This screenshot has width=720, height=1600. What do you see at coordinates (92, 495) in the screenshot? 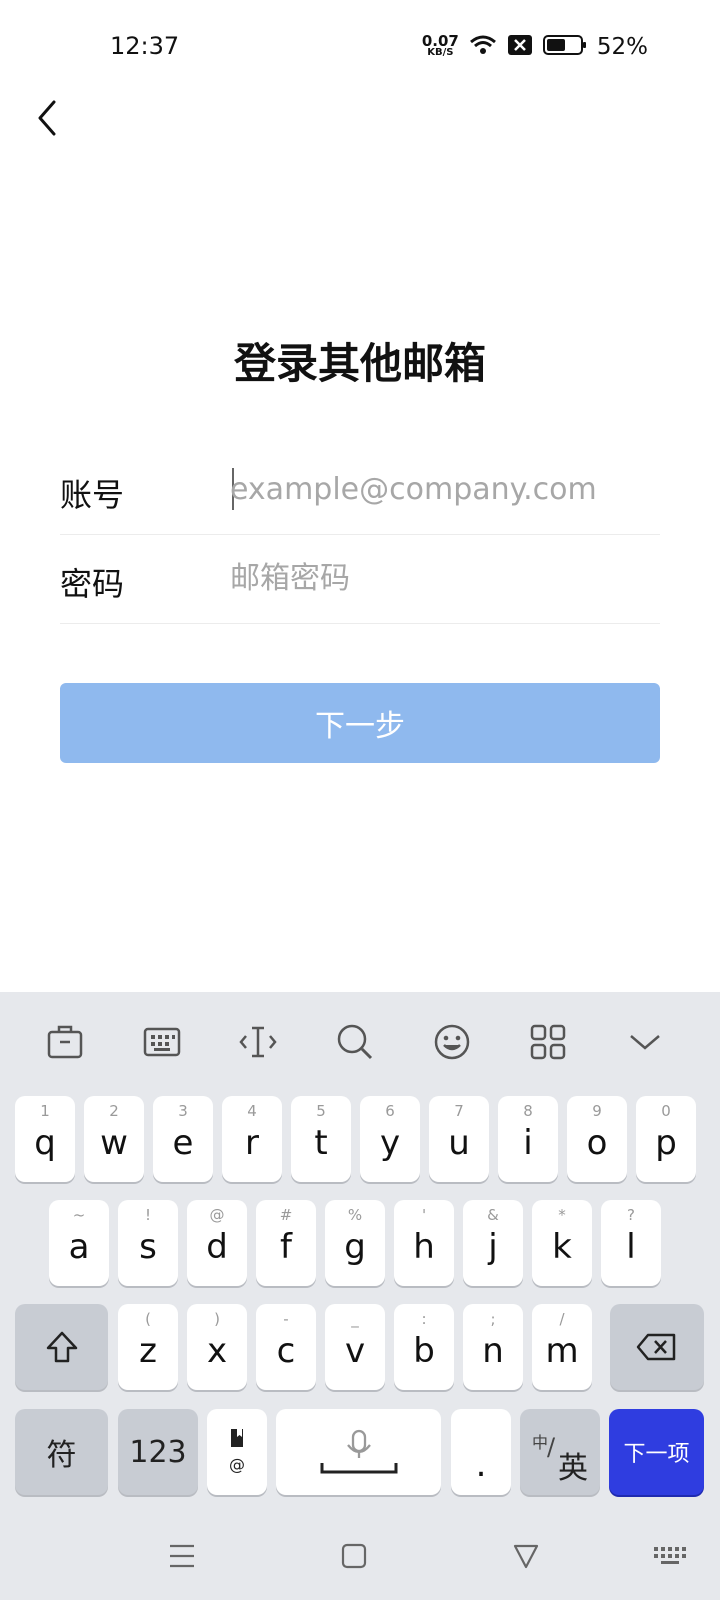
I see `account-label: 账号` at bounding box center [92, 495].